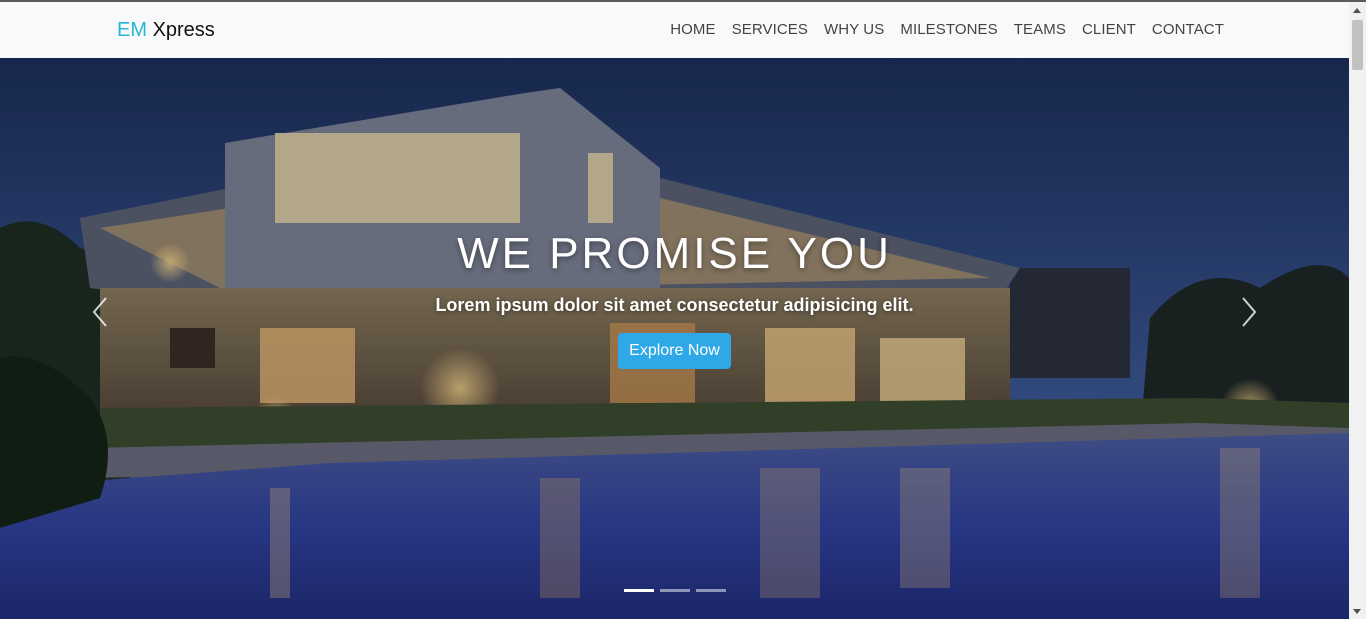  I want to click on carousel-prev-button, so click(101, 312).